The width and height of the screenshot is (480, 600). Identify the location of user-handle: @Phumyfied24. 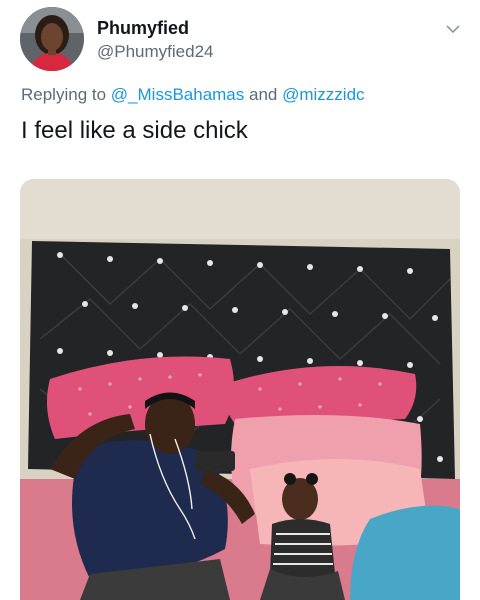
(155, 52).